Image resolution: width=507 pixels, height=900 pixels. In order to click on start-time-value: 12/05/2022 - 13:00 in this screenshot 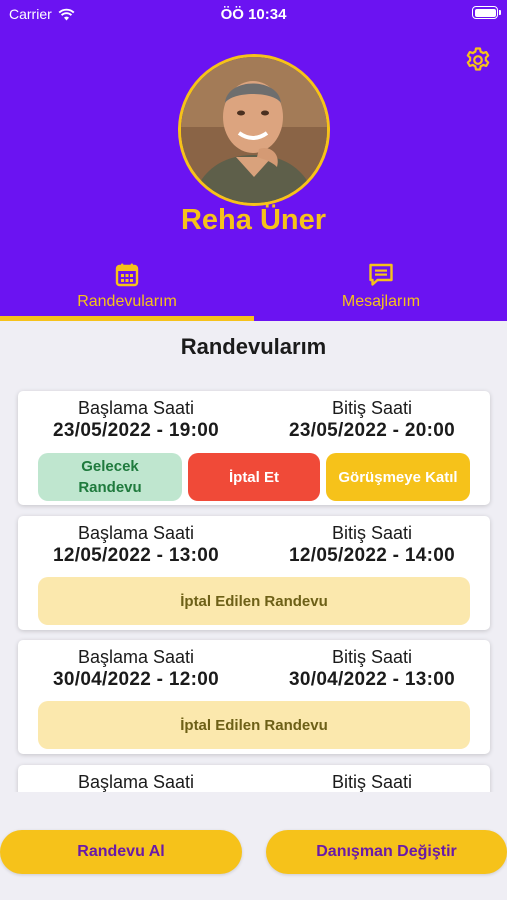, I will do `click(136, 555)`.